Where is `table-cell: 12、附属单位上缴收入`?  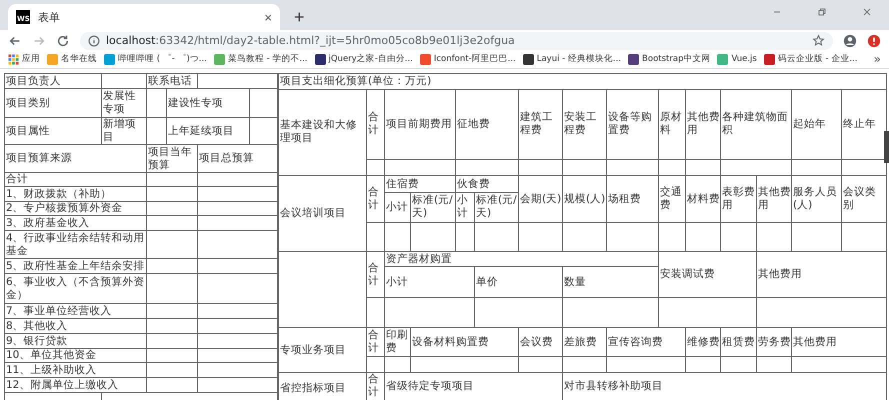 table-cell: 12、附属单位上缴收入 is located at coordinates (75, 385).